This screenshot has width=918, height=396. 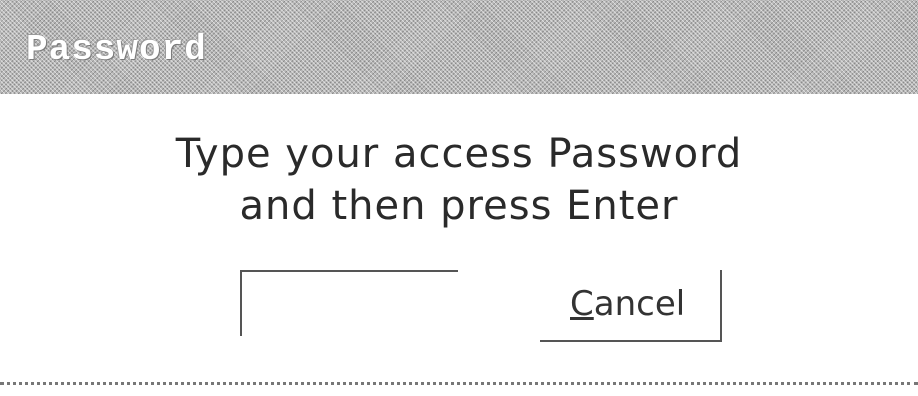 What do you see at coordinates (459, 383) in the screenshot?
I see `bottom-divider` at bounding box center [459, 383].